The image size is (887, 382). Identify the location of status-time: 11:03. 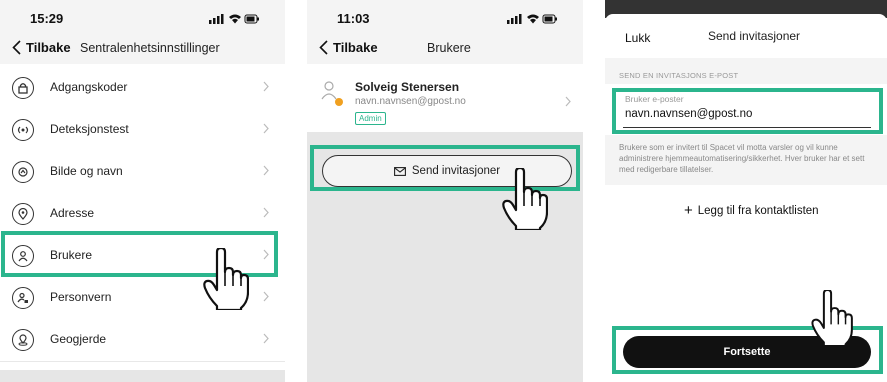
(353, 18).